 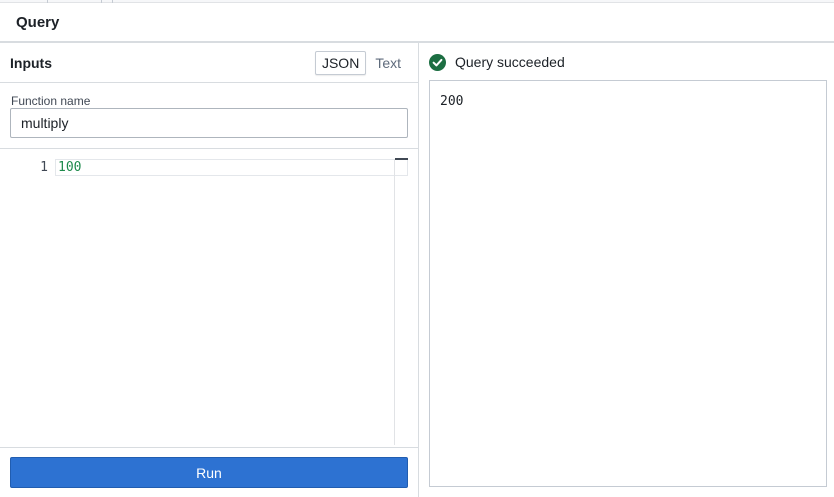 I want to click on query-status: Query succeeded, so click(x=497, y=62).